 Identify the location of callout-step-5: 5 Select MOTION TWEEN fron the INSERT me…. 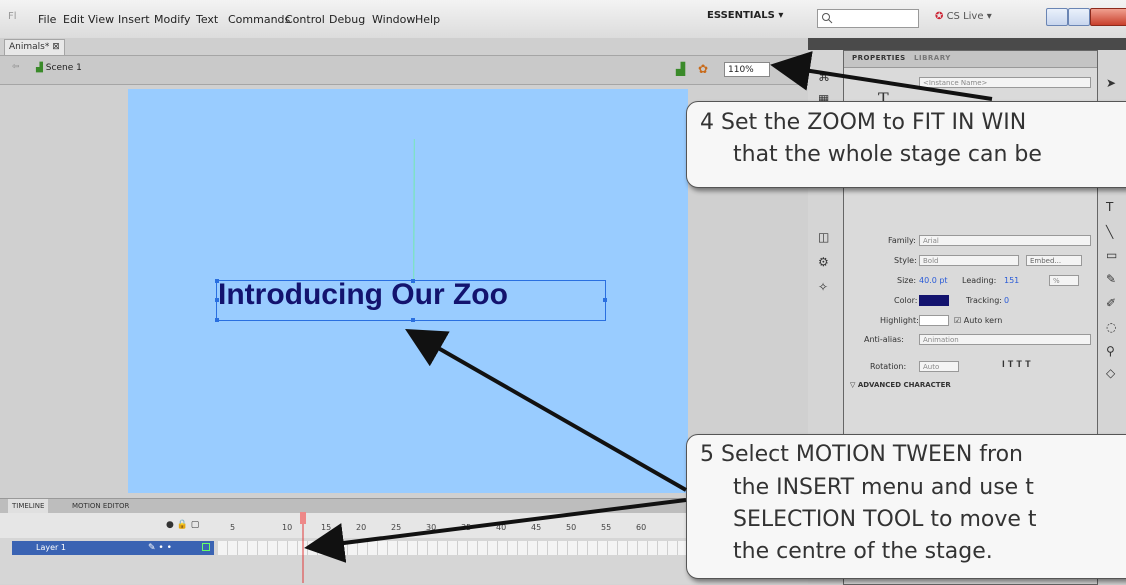
(906, 506).